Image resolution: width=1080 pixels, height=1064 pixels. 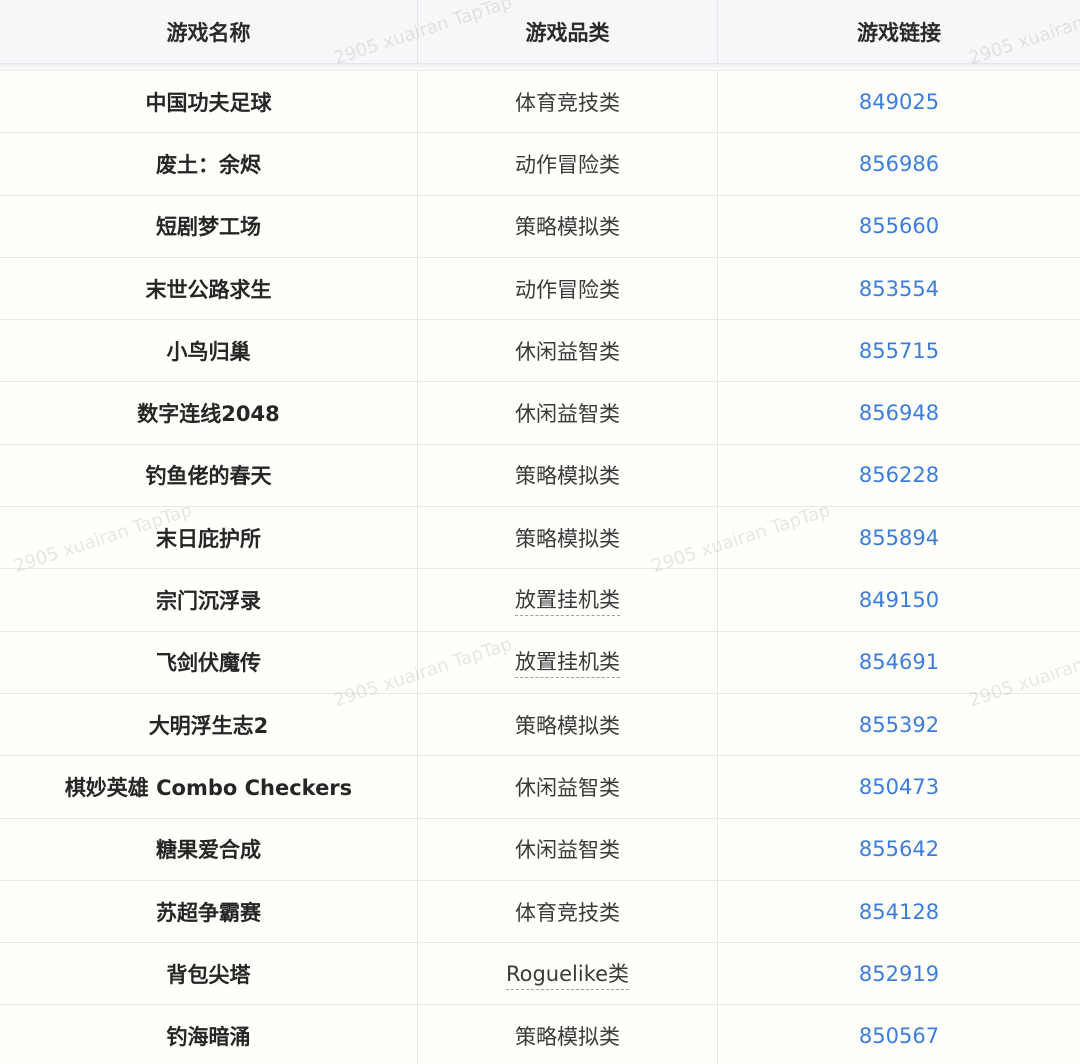 I want to click on table-row: 末世公路求生 动作冒险类 853554, so click(x=540, y=289).